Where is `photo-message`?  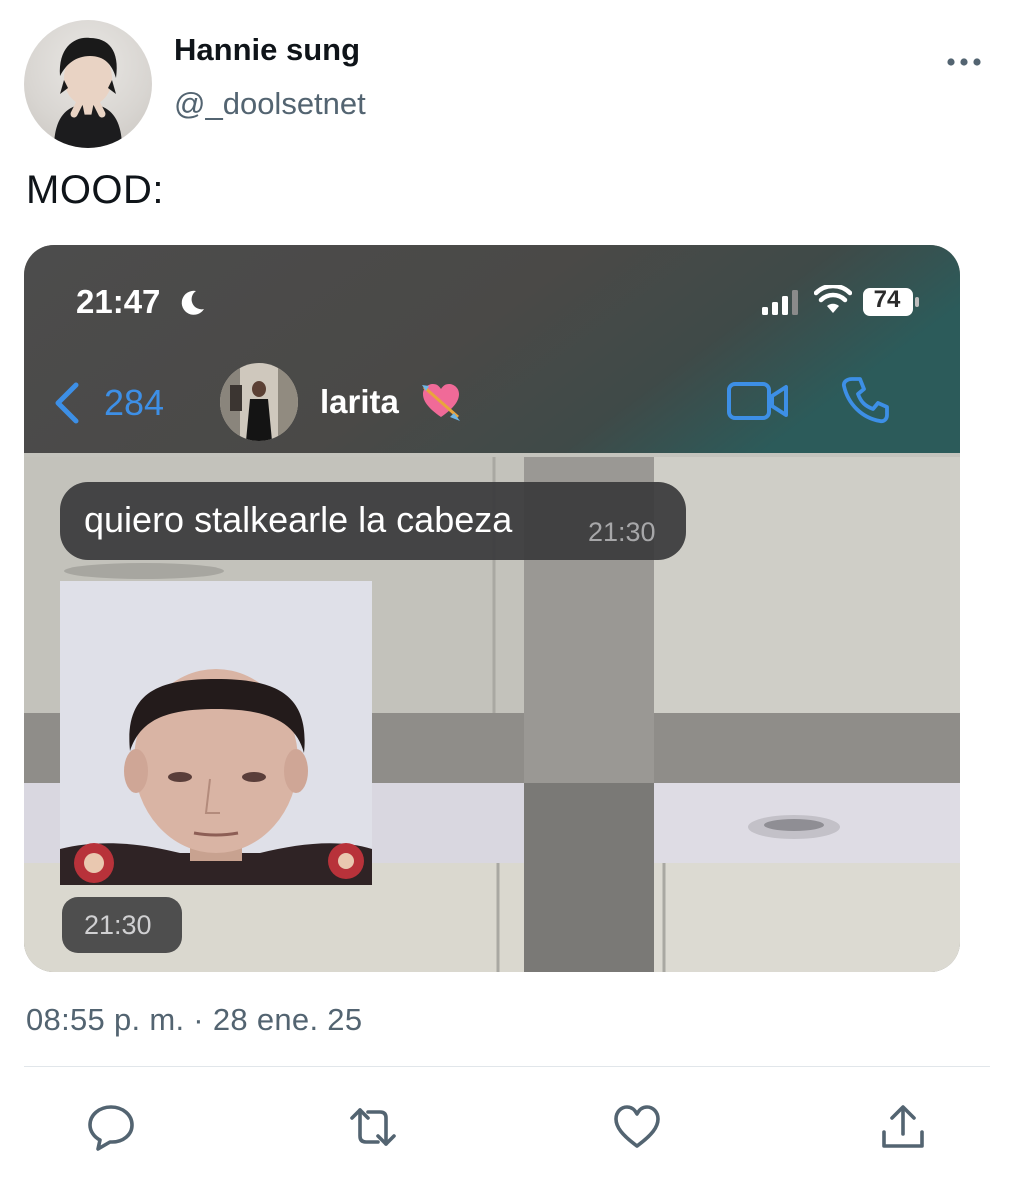 photo-message is located at coordinates (216, 733).